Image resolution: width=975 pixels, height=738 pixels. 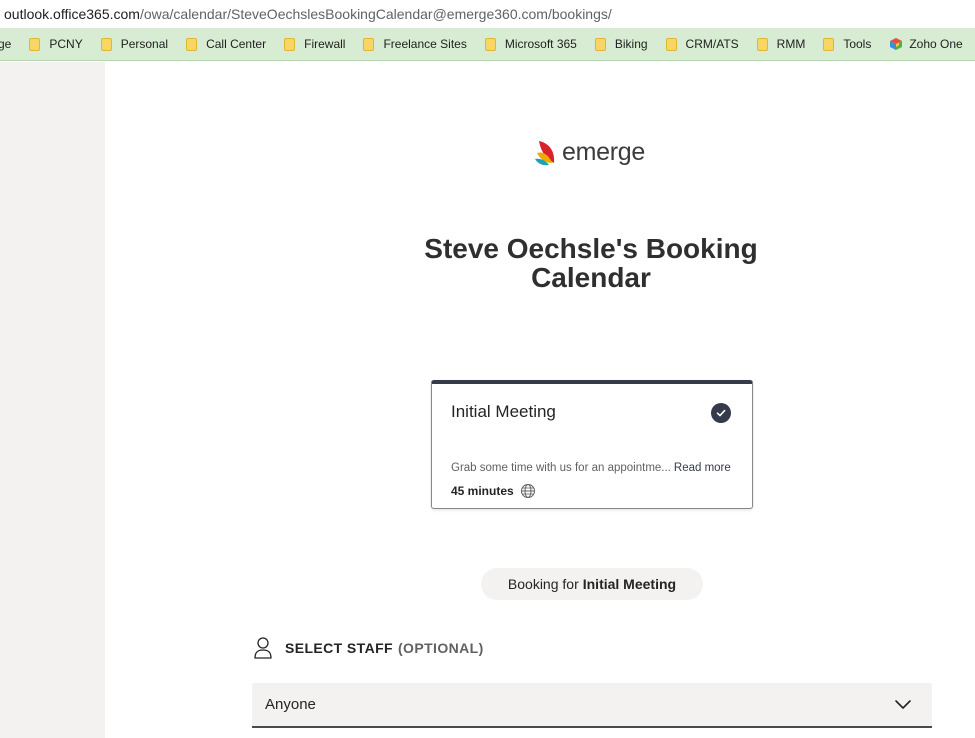 What do you see at coordinates (482, 491) in the screenshot?
I see `duration-text: 45 minutes` at bounding box center [482, 491].